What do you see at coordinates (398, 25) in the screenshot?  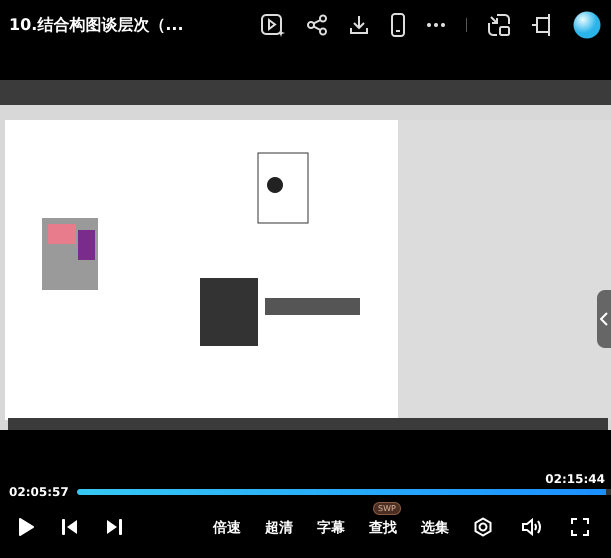 I see `phone-icon` at bounding box center [398, 25].